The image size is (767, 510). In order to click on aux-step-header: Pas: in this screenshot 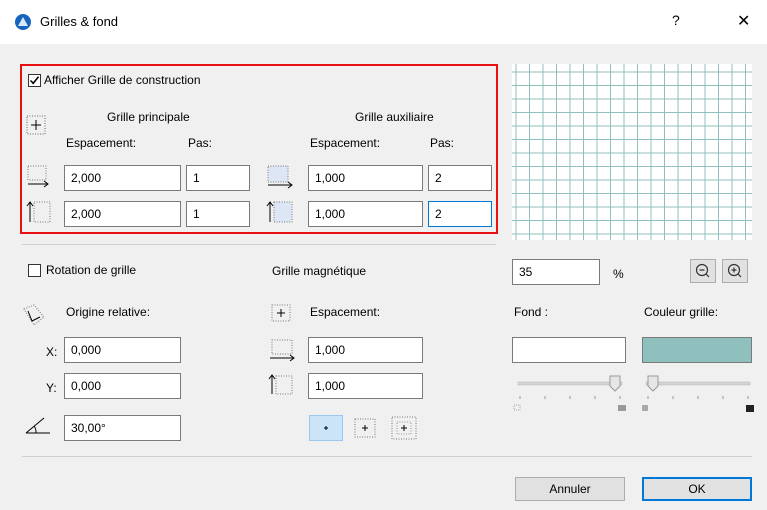, I will do `click(442, 143)`.